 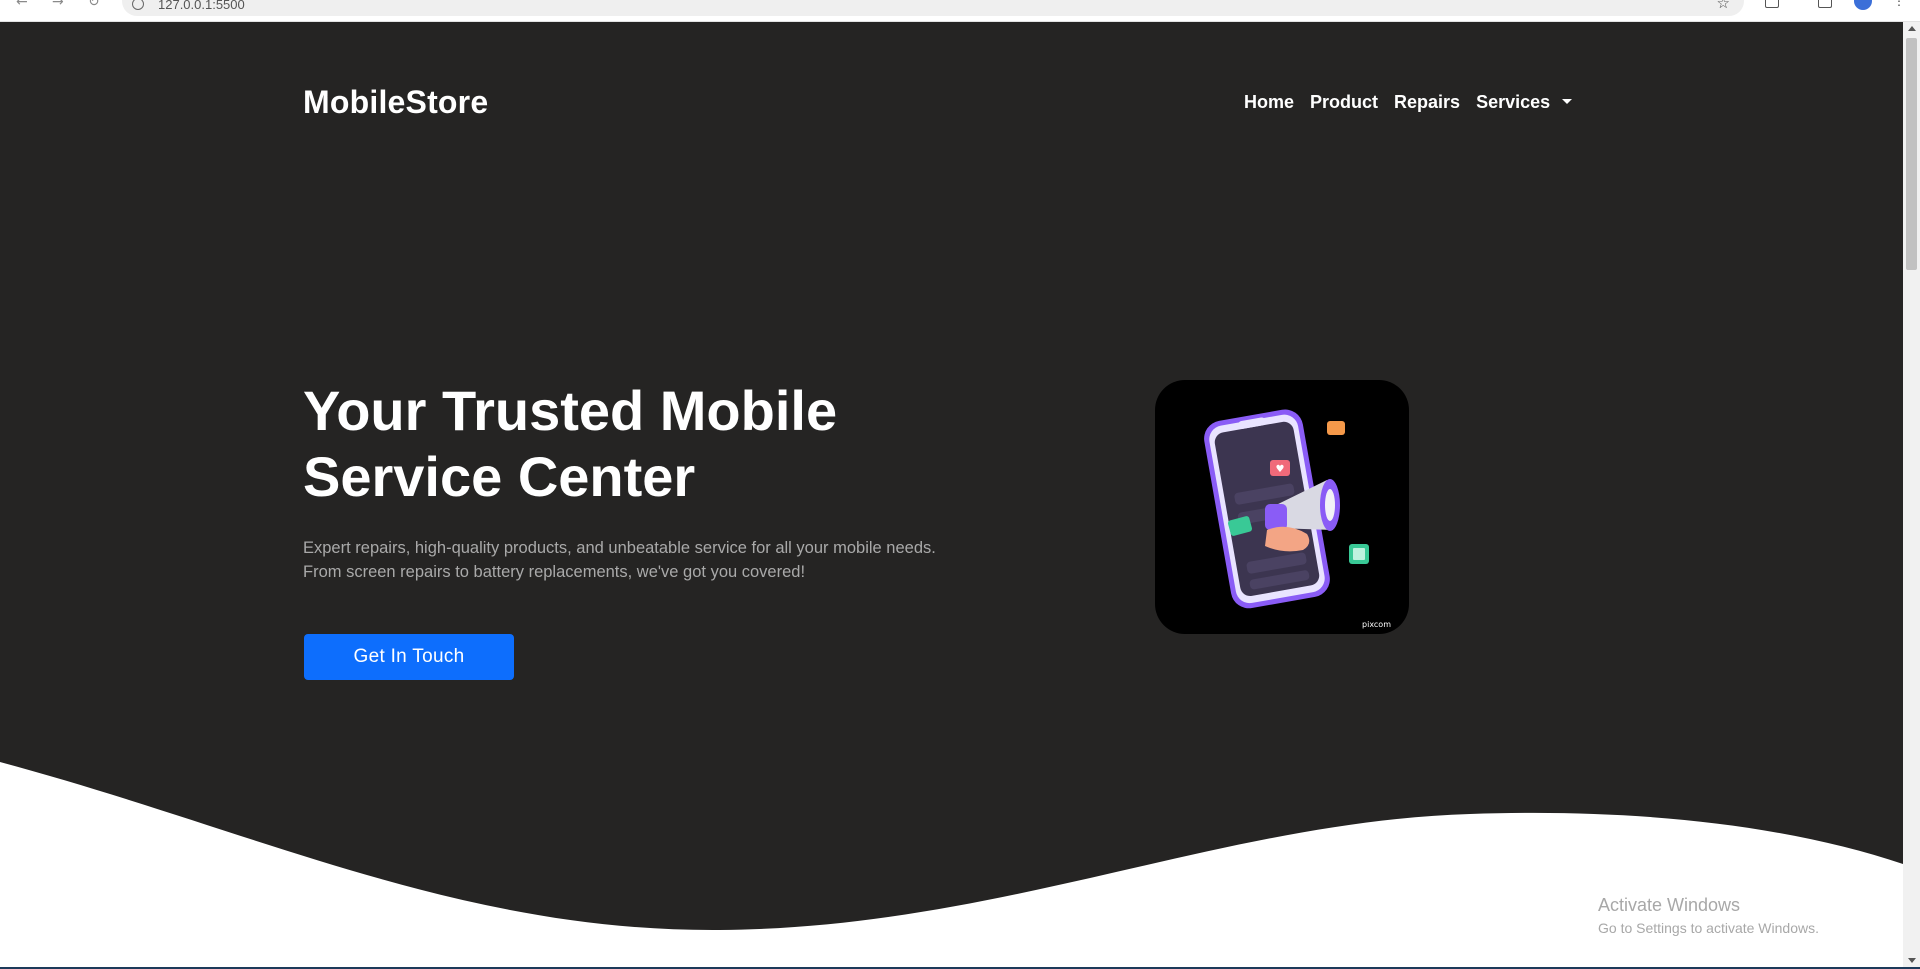 What do you see at coordinates (1669, 905) in the screenshot?
I see `activate-windows-title: Activate Windows` at bounding box center [1669, 905].